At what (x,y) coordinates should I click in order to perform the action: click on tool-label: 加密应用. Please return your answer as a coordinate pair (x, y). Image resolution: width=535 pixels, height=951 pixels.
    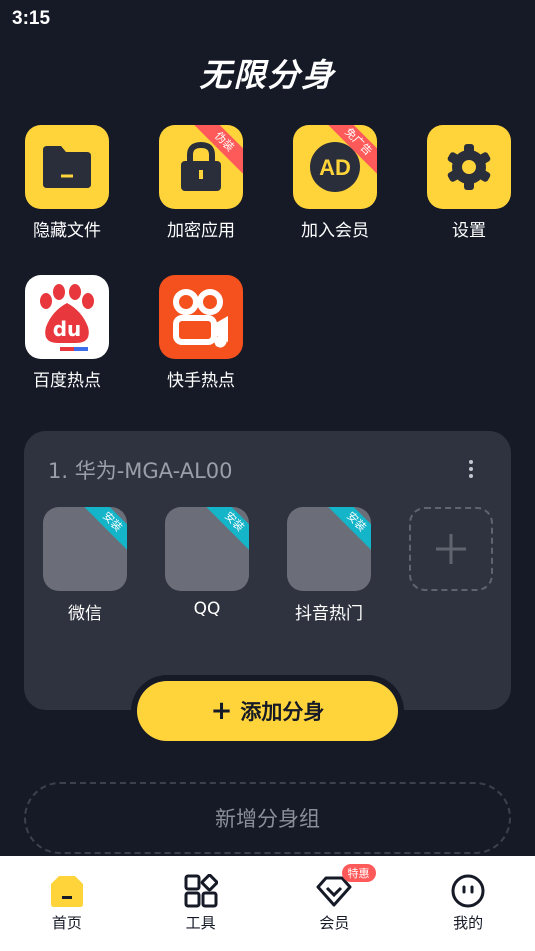
    Looking at the image, I should click on (201, 231).